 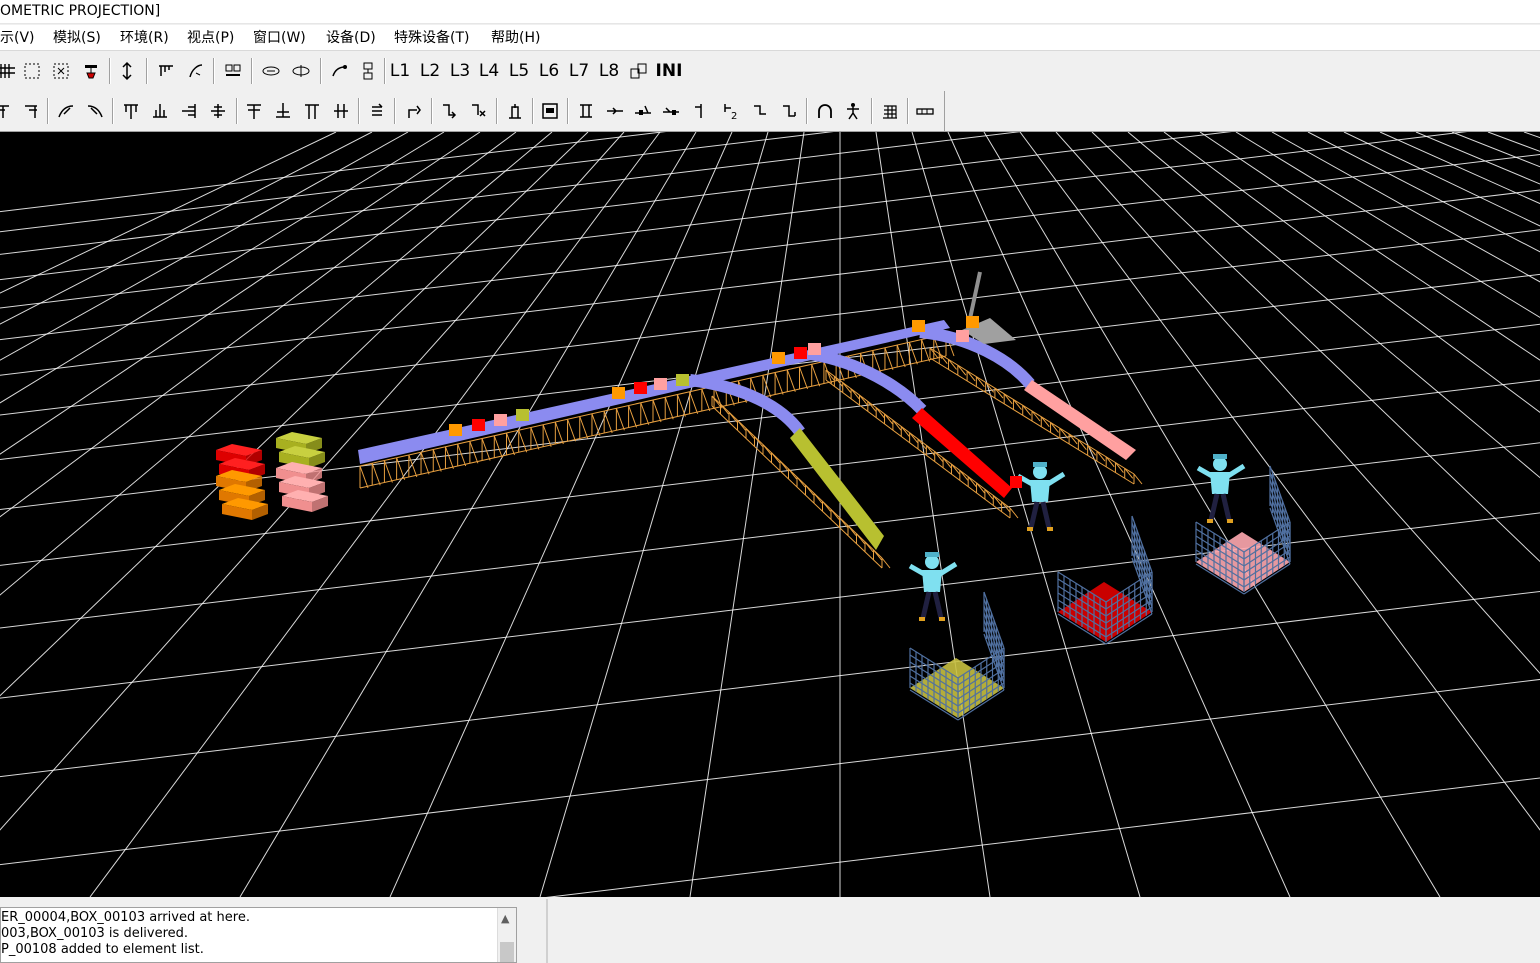 What do you see at coordinates (17, 38) in the screenshot?
I see `menu-view: 示(V)` at bounding box center [17, 38].